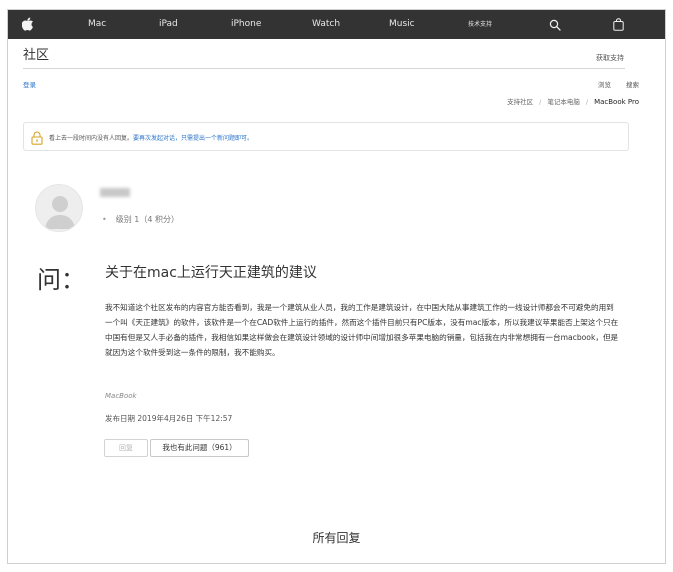 This screenshot has width=673, height=572. Describe the element at coordinates (193, 138) in the screenshot. I see `ask-new-question-link: 要再次发起对话，只需提出一个新问题即可。` at that location.